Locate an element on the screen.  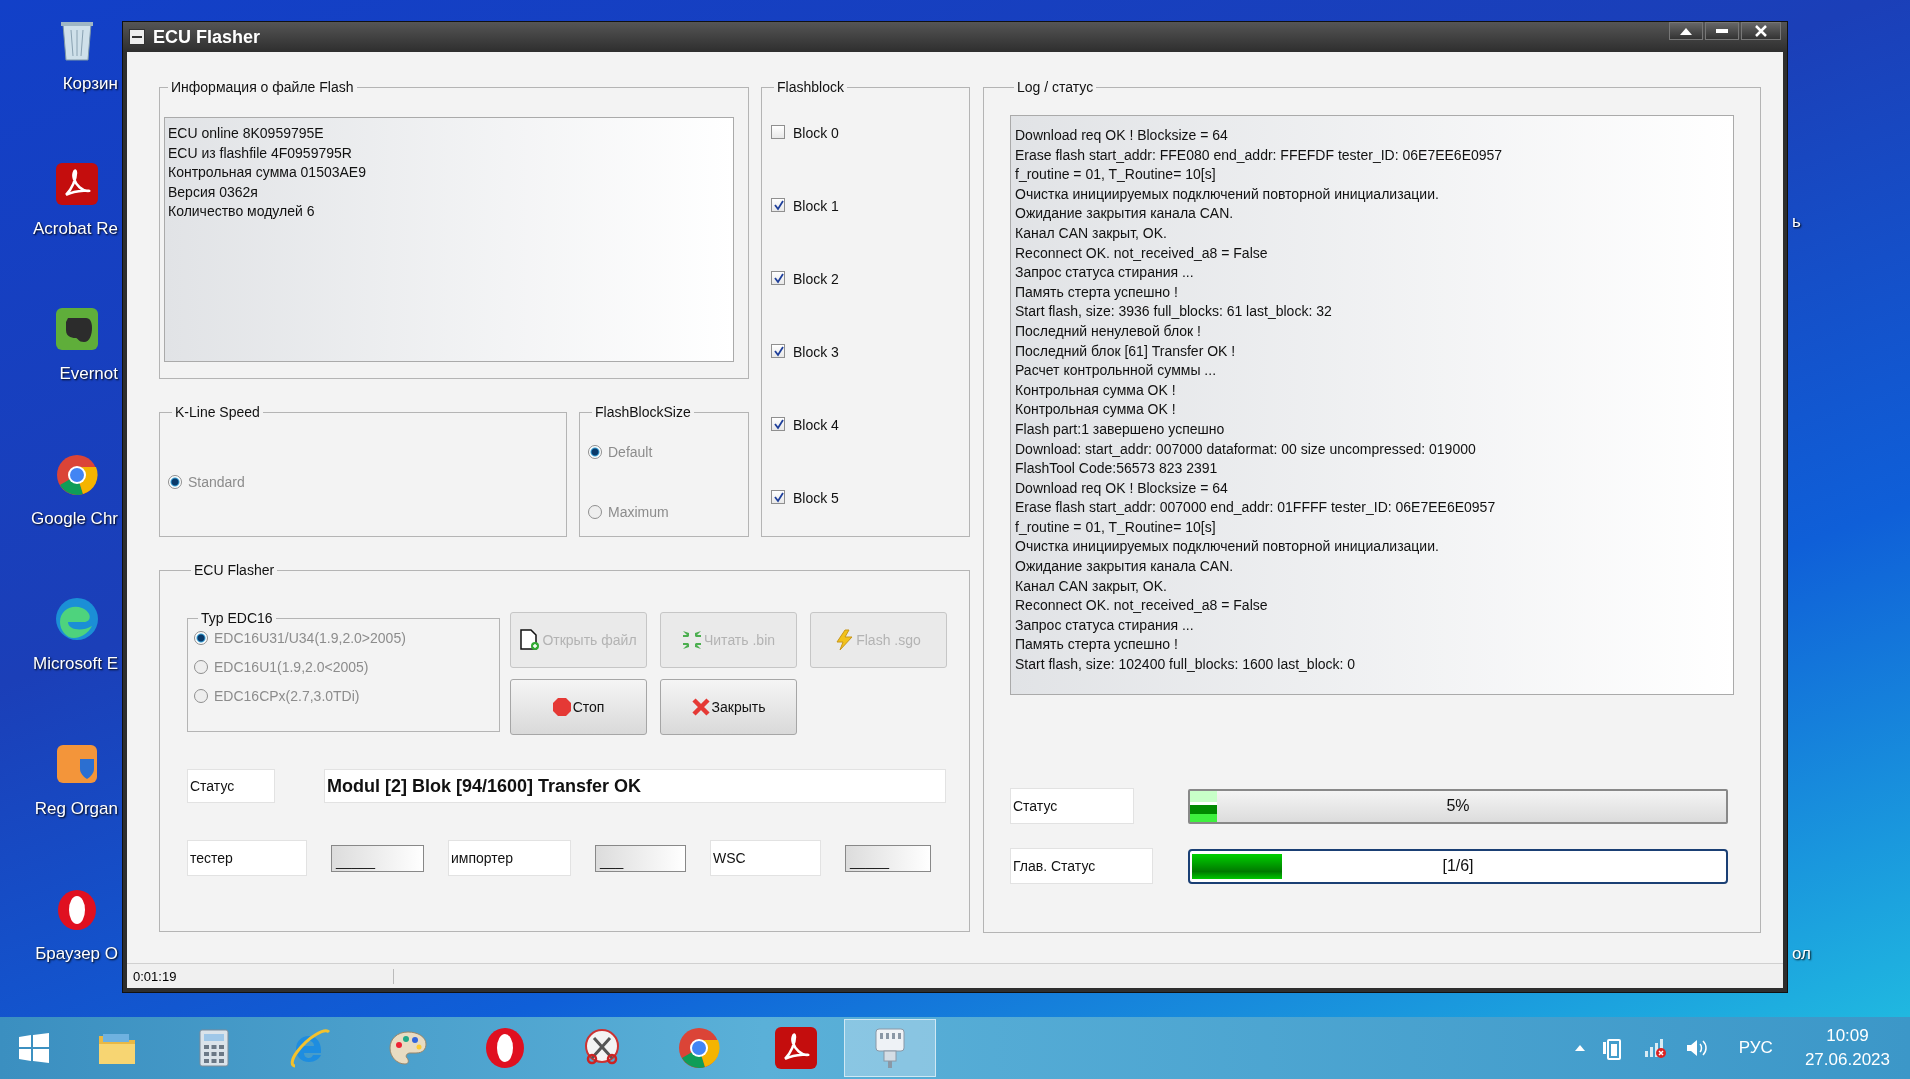
palette-icon is located at coordinates (407, 1048).